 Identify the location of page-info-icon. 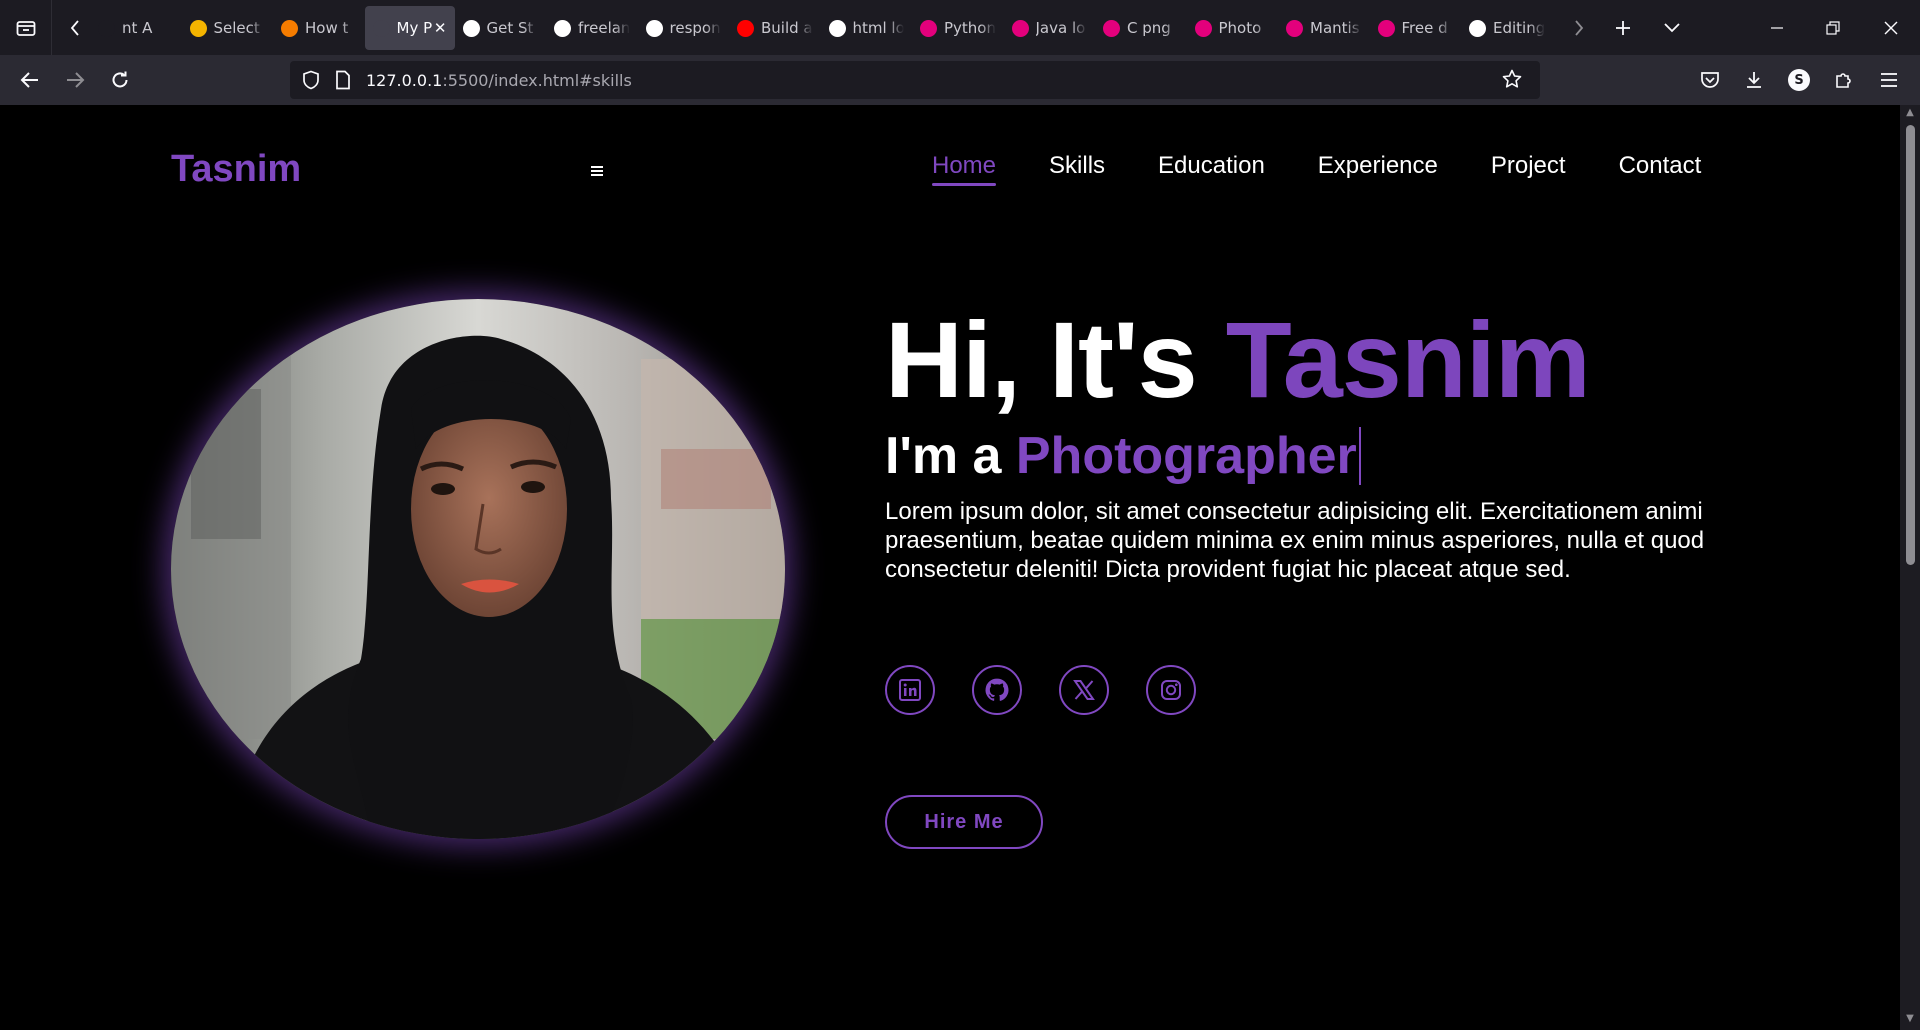
(343, 82).